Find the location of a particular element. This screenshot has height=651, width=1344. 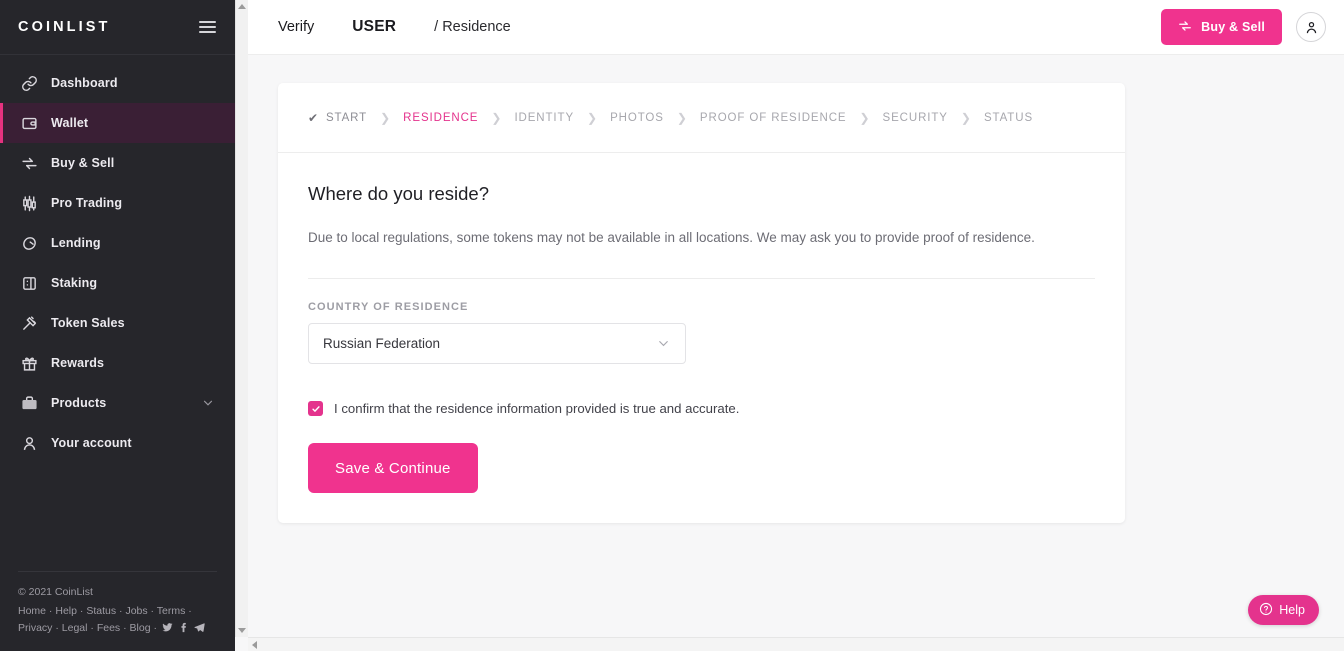

footer-link-status: Status is located at coordinates (101, 611).